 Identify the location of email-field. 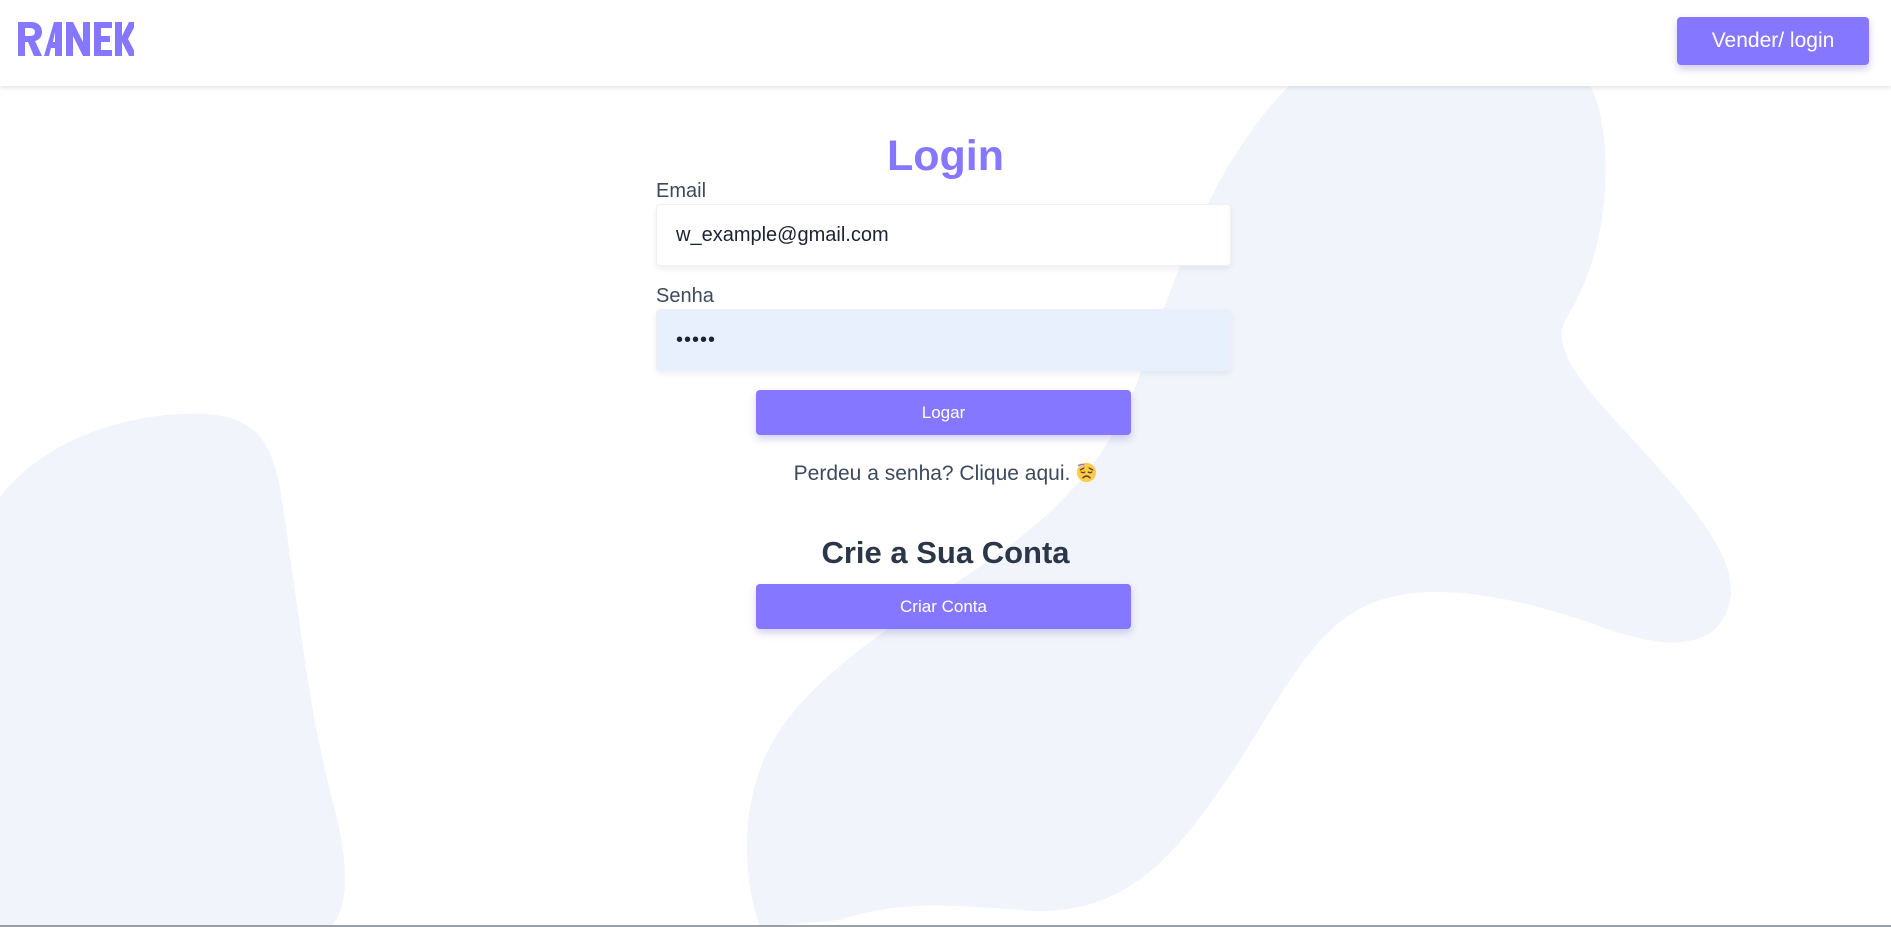
(943, 235).